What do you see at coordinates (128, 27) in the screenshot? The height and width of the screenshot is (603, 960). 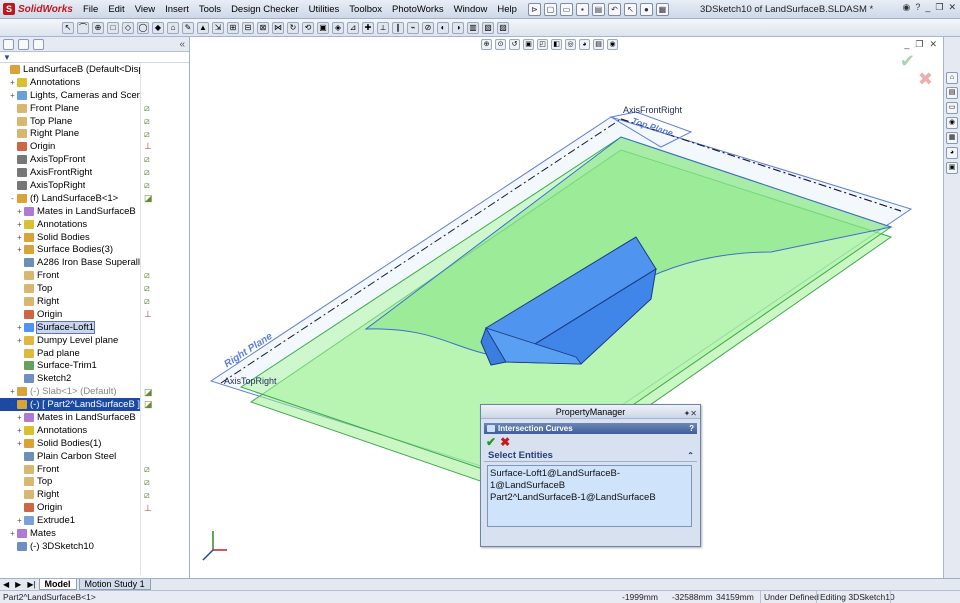 I see `toolbar-button-5: ◇` at bounding box center [128, 27].